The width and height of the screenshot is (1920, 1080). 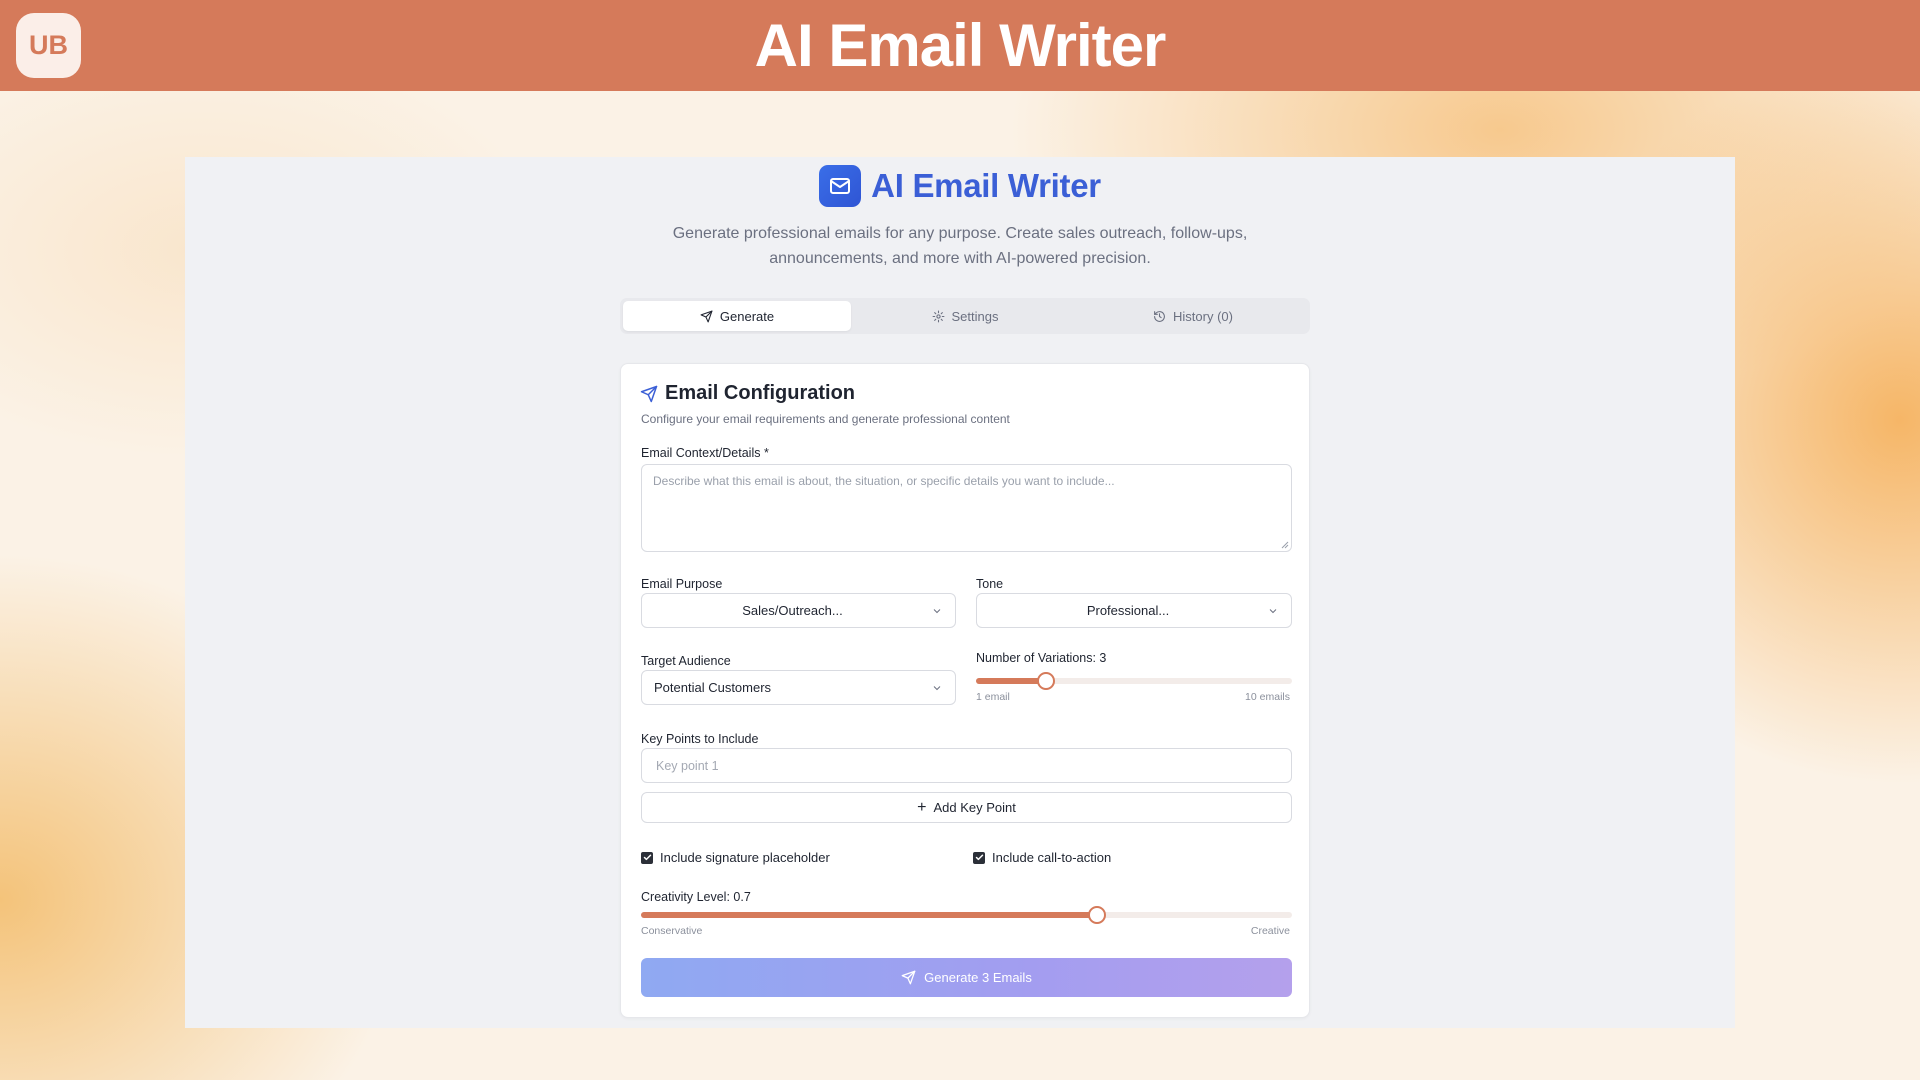 I want to click on card-header: Email Configuration, so click(x=747, y=393).